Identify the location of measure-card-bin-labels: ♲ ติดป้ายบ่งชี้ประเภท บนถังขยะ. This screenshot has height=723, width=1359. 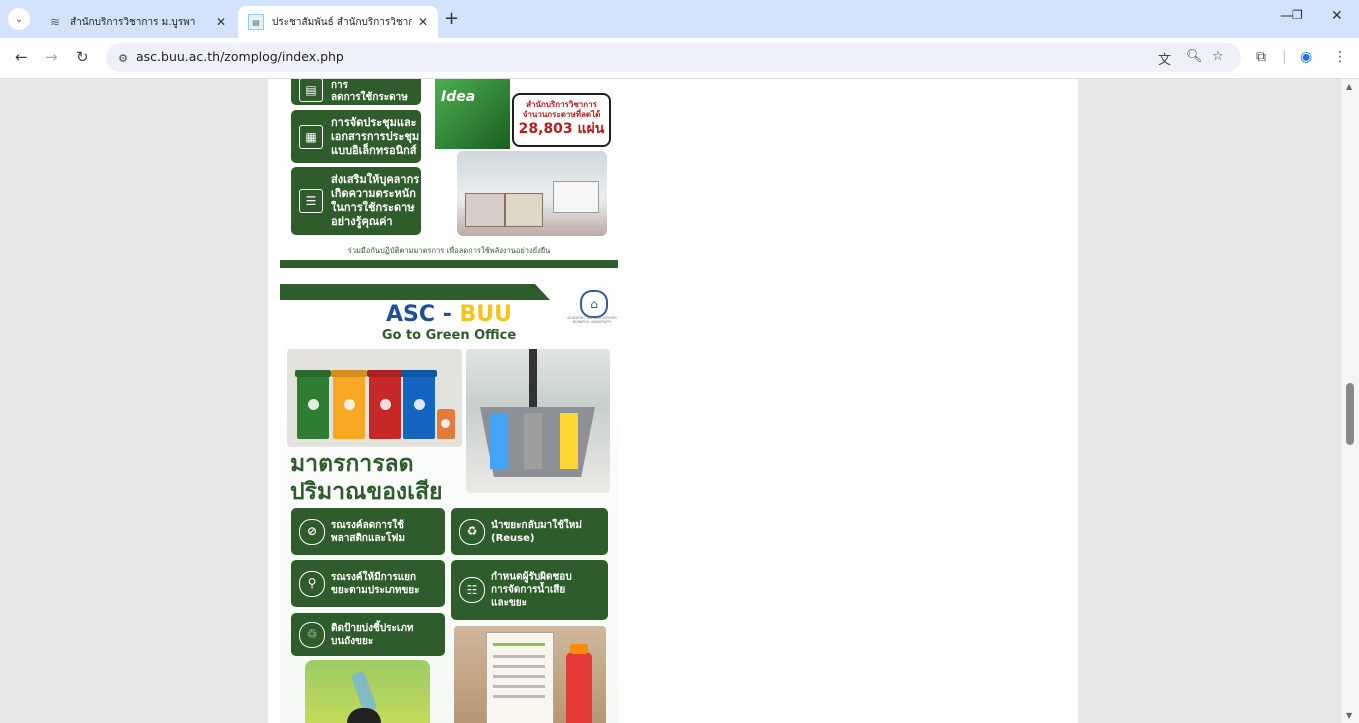
(368, 634).